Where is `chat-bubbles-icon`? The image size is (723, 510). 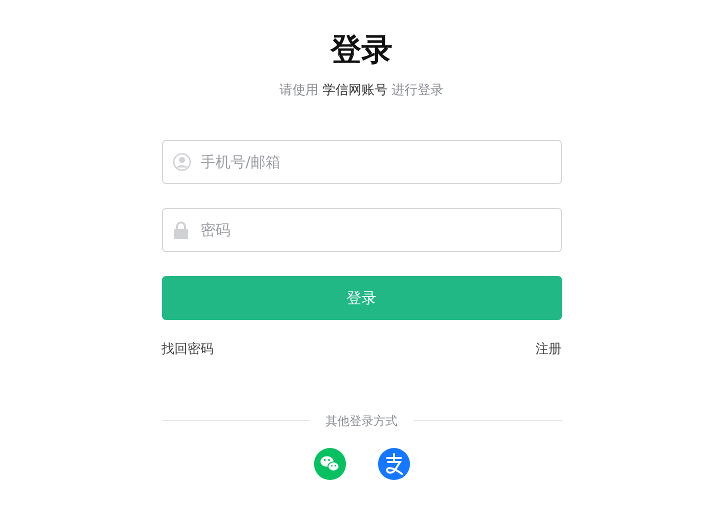
chat-bubbles-icon is located at coordinates (330, 464).